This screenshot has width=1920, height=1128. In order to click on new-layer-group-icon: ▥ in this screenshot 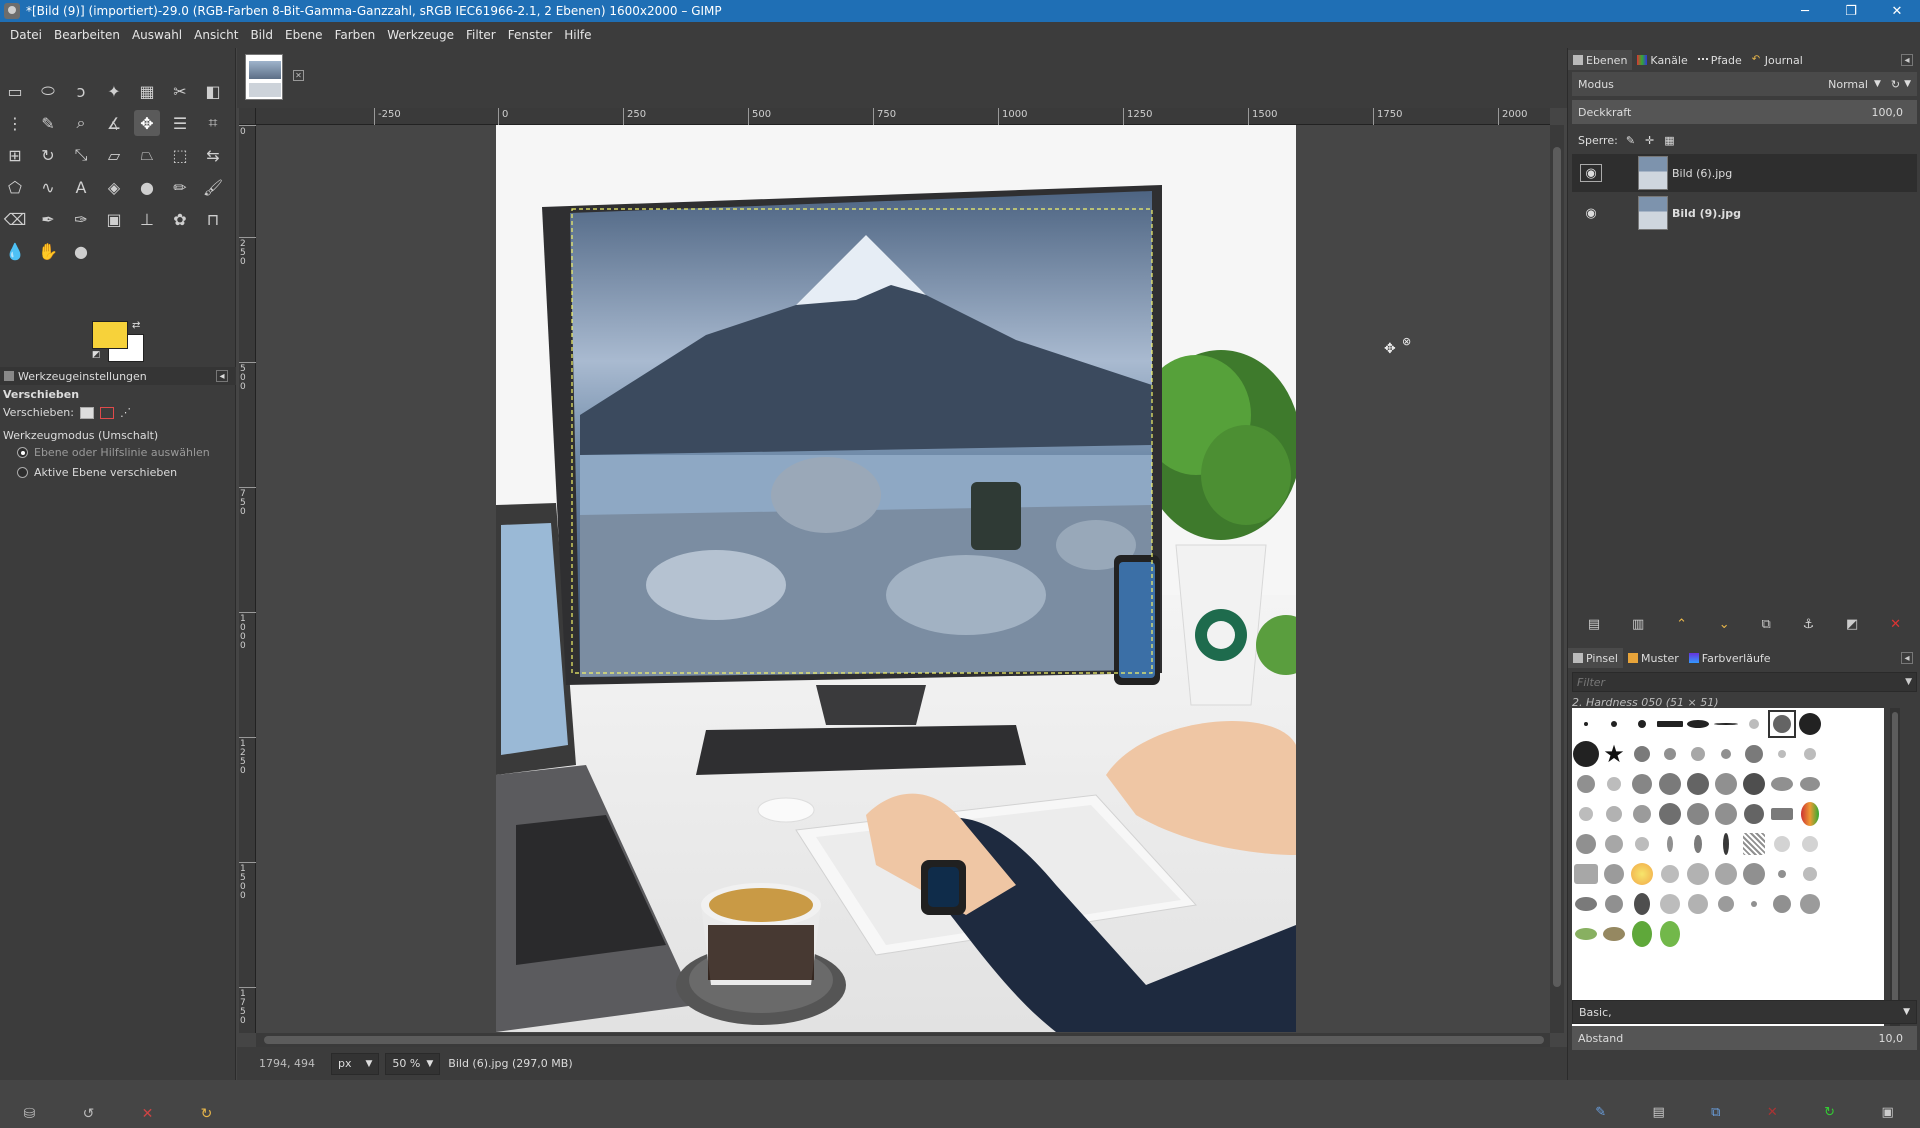, I will do `click(1638, 624)`.